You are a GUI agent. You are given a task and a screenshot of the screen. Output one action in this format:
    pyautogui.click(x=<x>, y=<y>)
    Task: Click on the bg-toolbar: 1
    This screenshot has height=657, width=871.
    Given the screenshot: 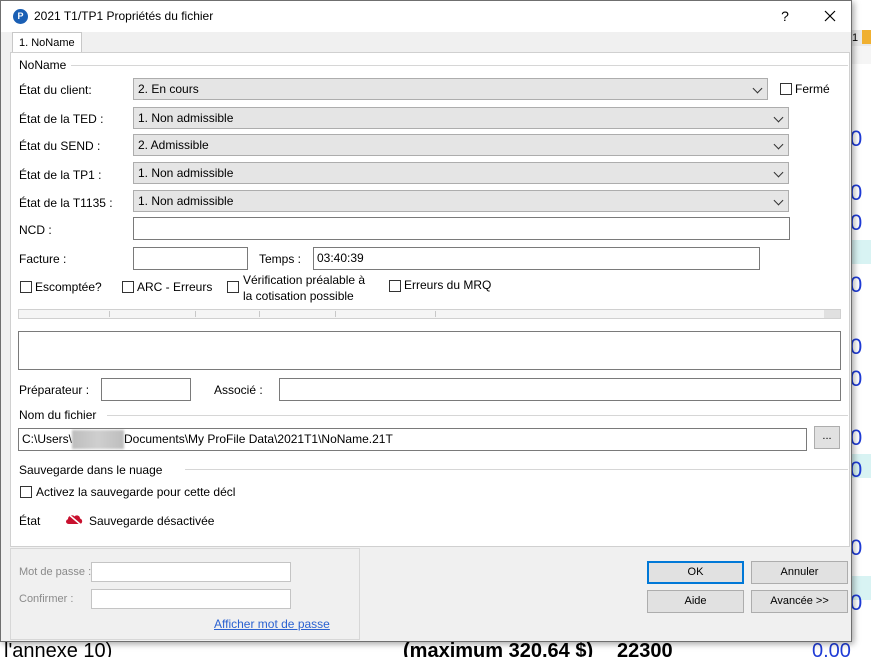 What is the action you would take?
    pyautogui.click(x=861, y=38)
    